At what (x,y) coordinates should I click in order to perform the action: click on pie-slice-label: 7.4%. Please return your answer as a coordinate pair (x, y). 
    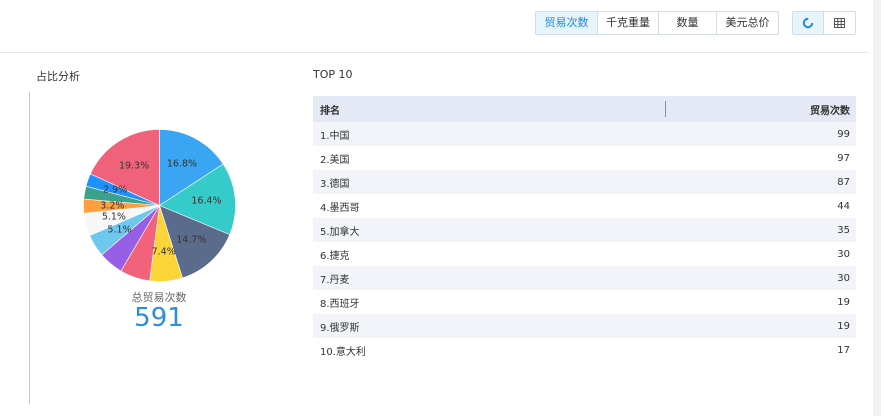
    Looking at the image, I should click on (163, 252).